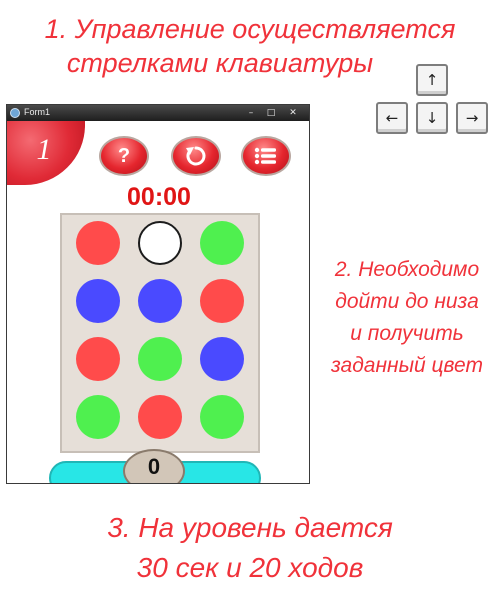  Describe the element at coordinates (37, 112) in the screenshot. I see `window-title: Form1` at that location.